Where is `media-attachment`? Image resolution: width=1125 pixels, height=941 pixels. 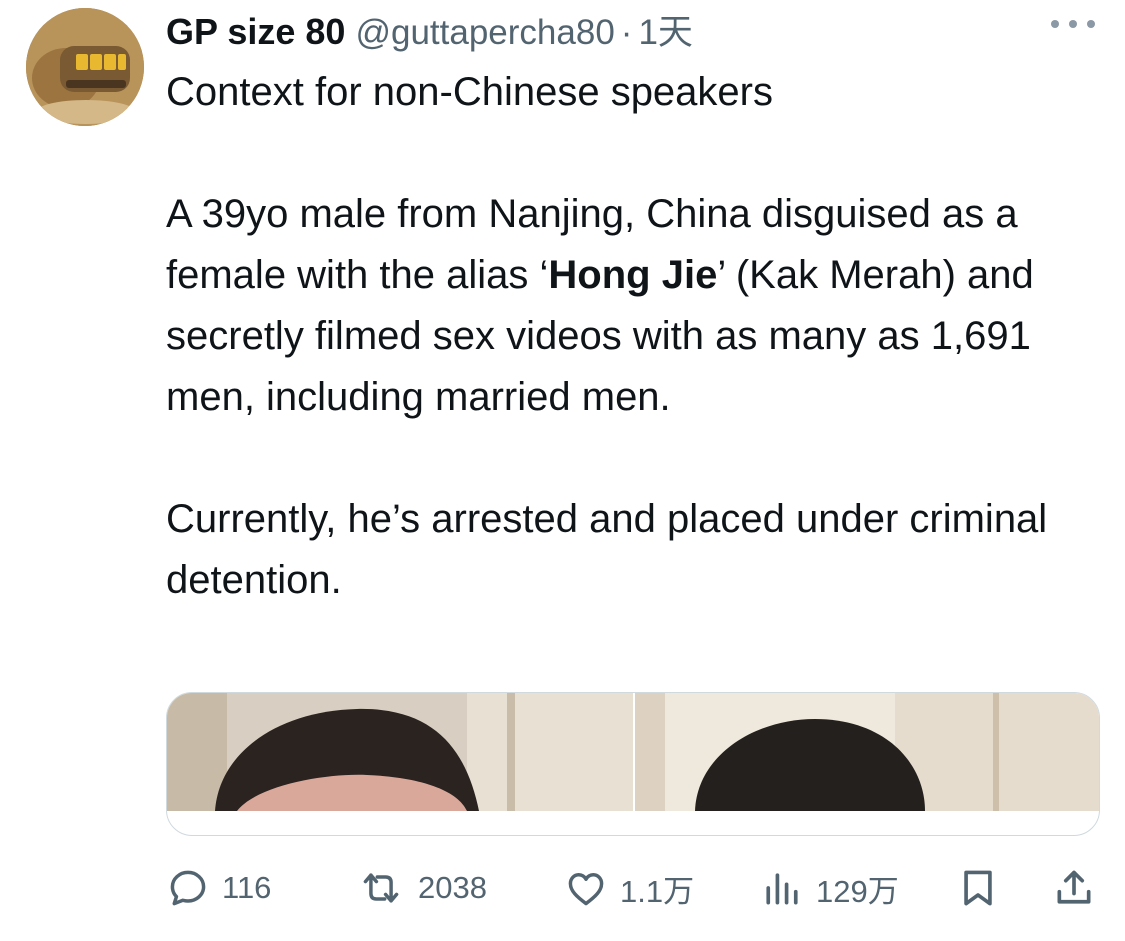 media-attachment is located at coordinates (633, 764).